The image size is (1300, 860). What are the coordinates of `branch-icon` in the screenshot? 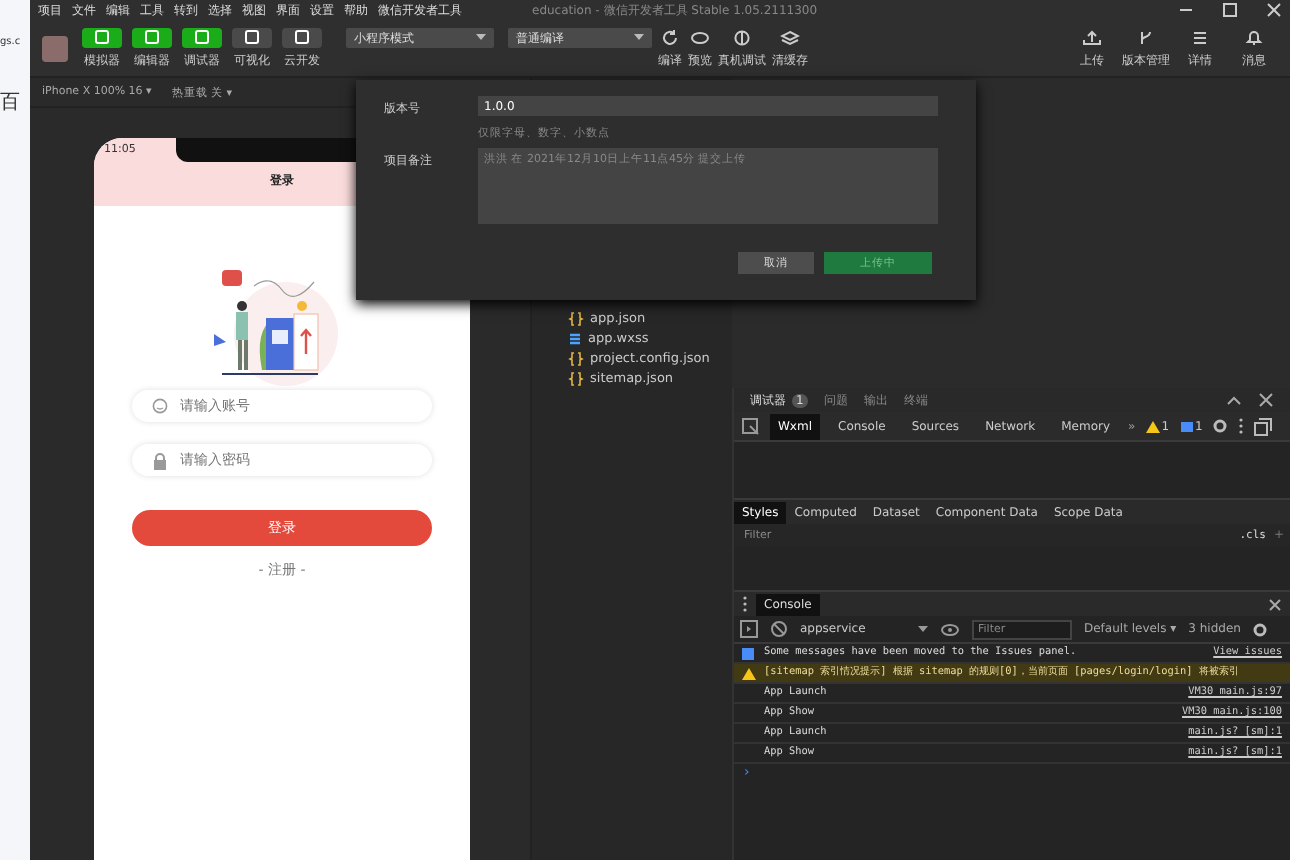 It's located at (1146, 38).